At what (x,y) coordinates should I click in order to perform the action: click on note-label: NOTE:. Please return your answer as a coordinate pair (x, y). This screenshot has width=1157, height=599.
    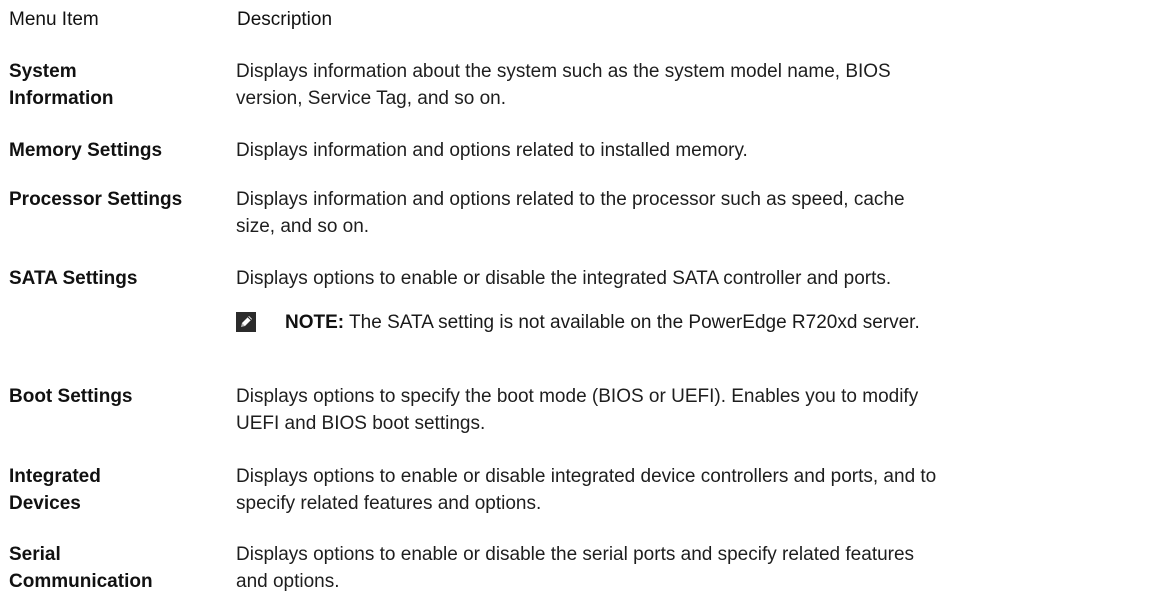
    Looking at the image, I should click on (315, 322).